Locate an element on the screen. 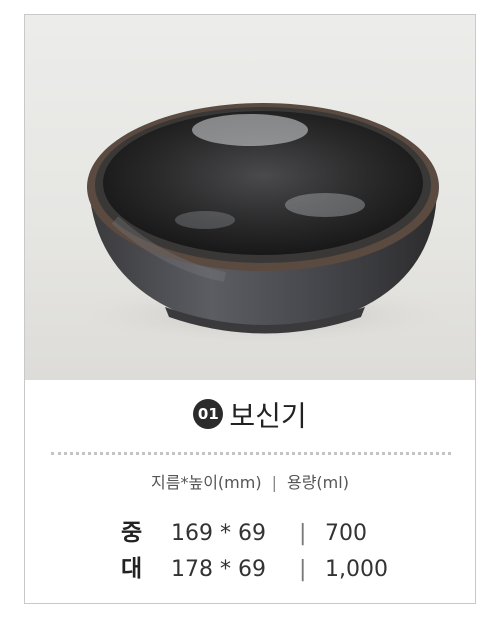 This screenshot has width=500, height=621. spec-row-large: 대 178 * 69 | 1,000 is located at coordinates (254, 569).